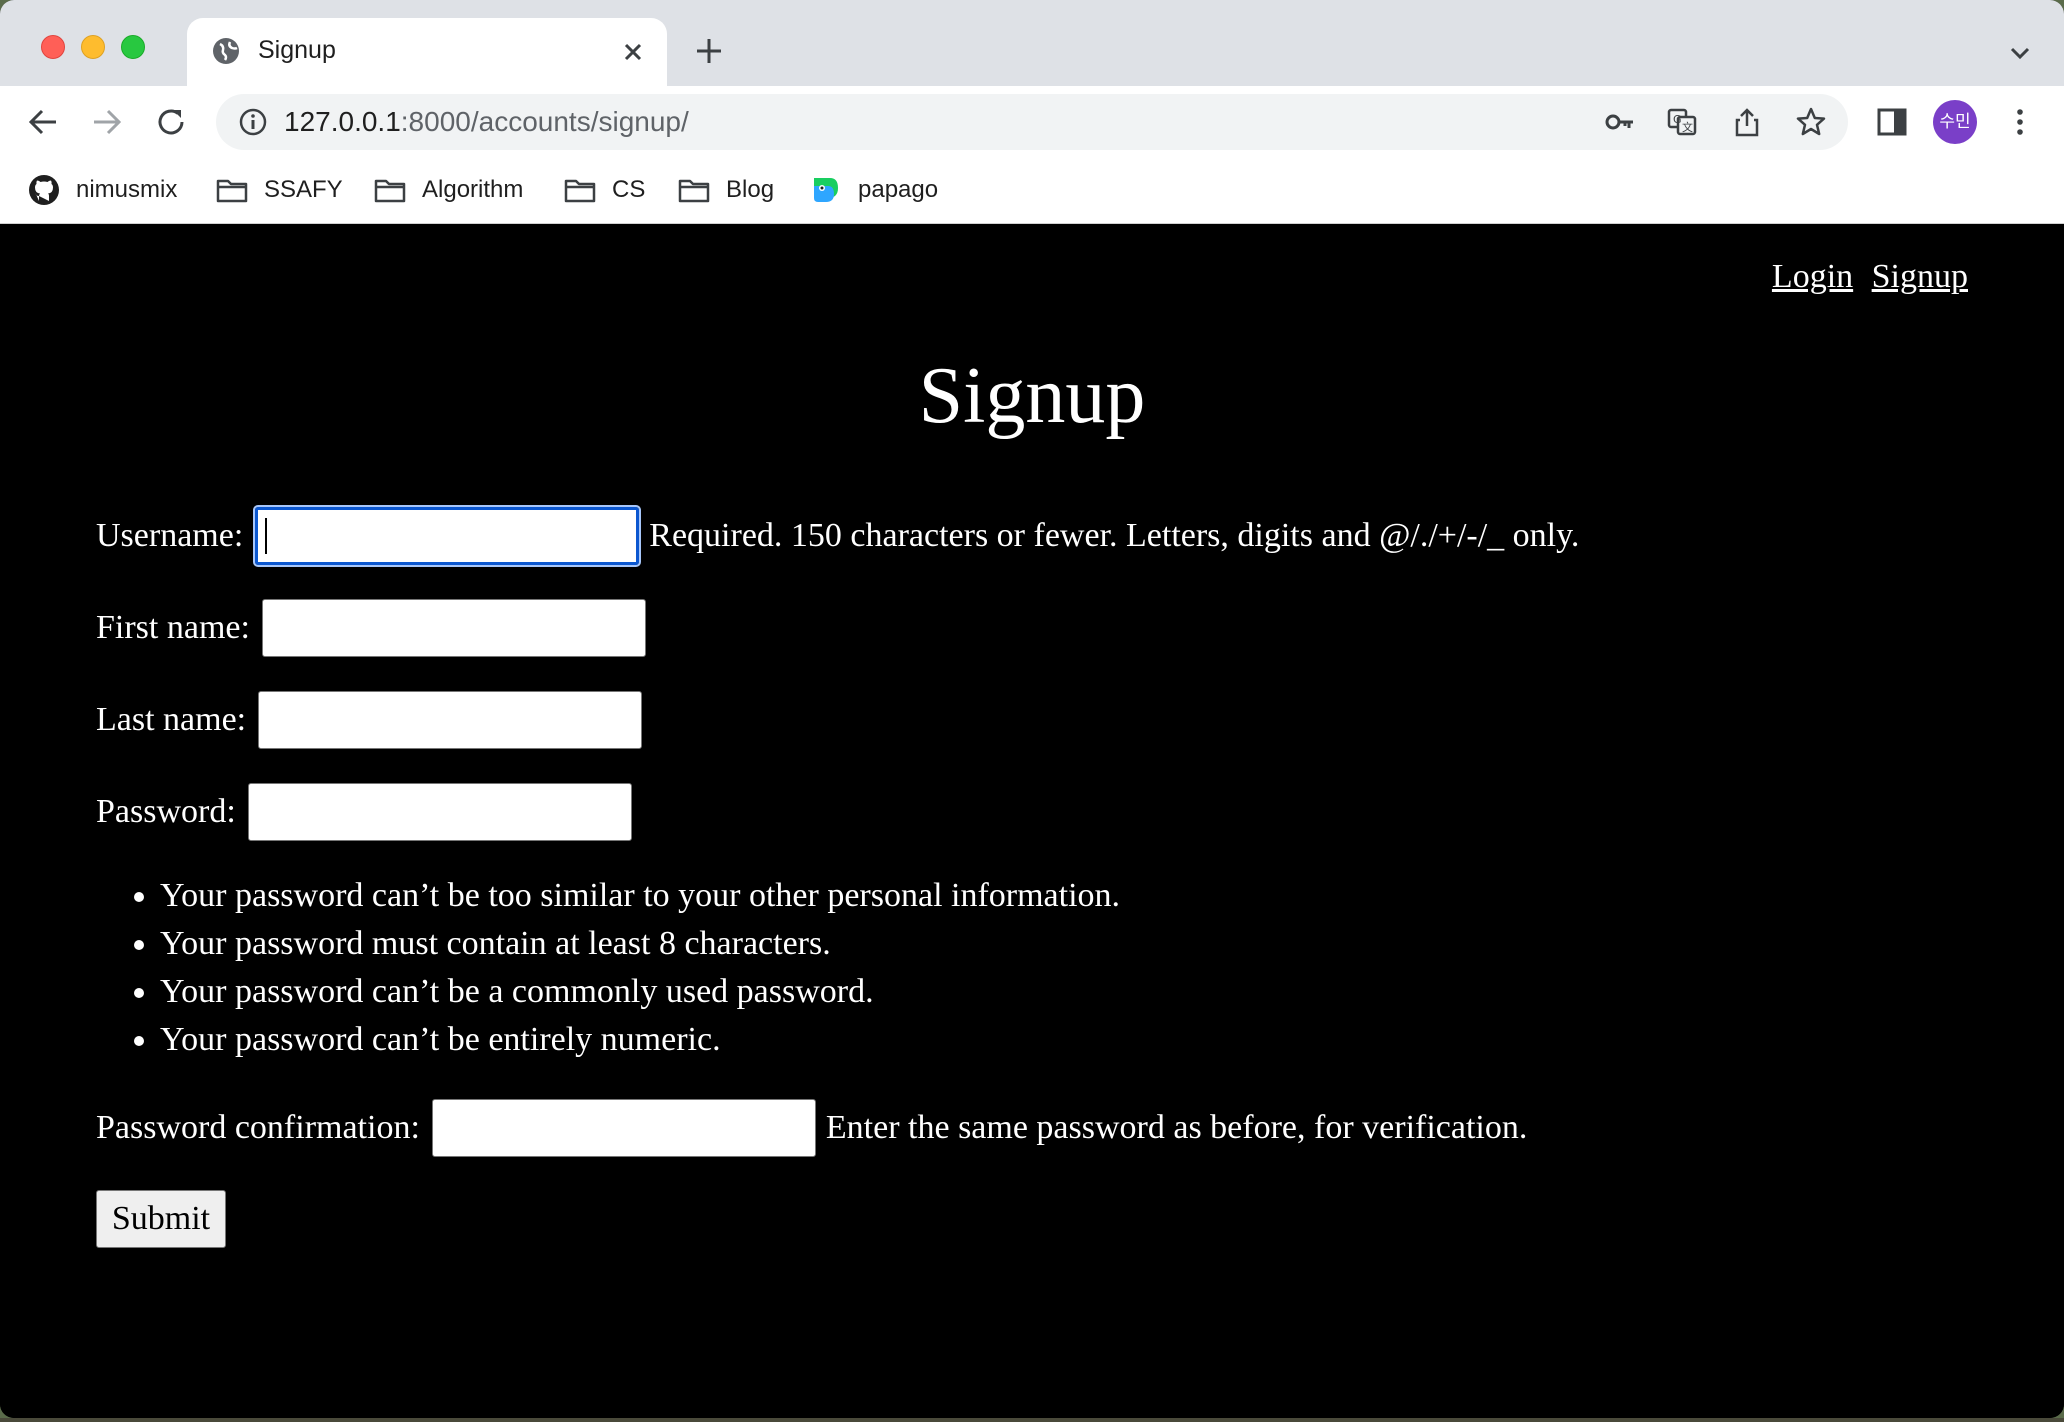 The height and width of the screenshot is (1422, 2064). I want to click on last-name-row: Last name:, so click(369, 720).